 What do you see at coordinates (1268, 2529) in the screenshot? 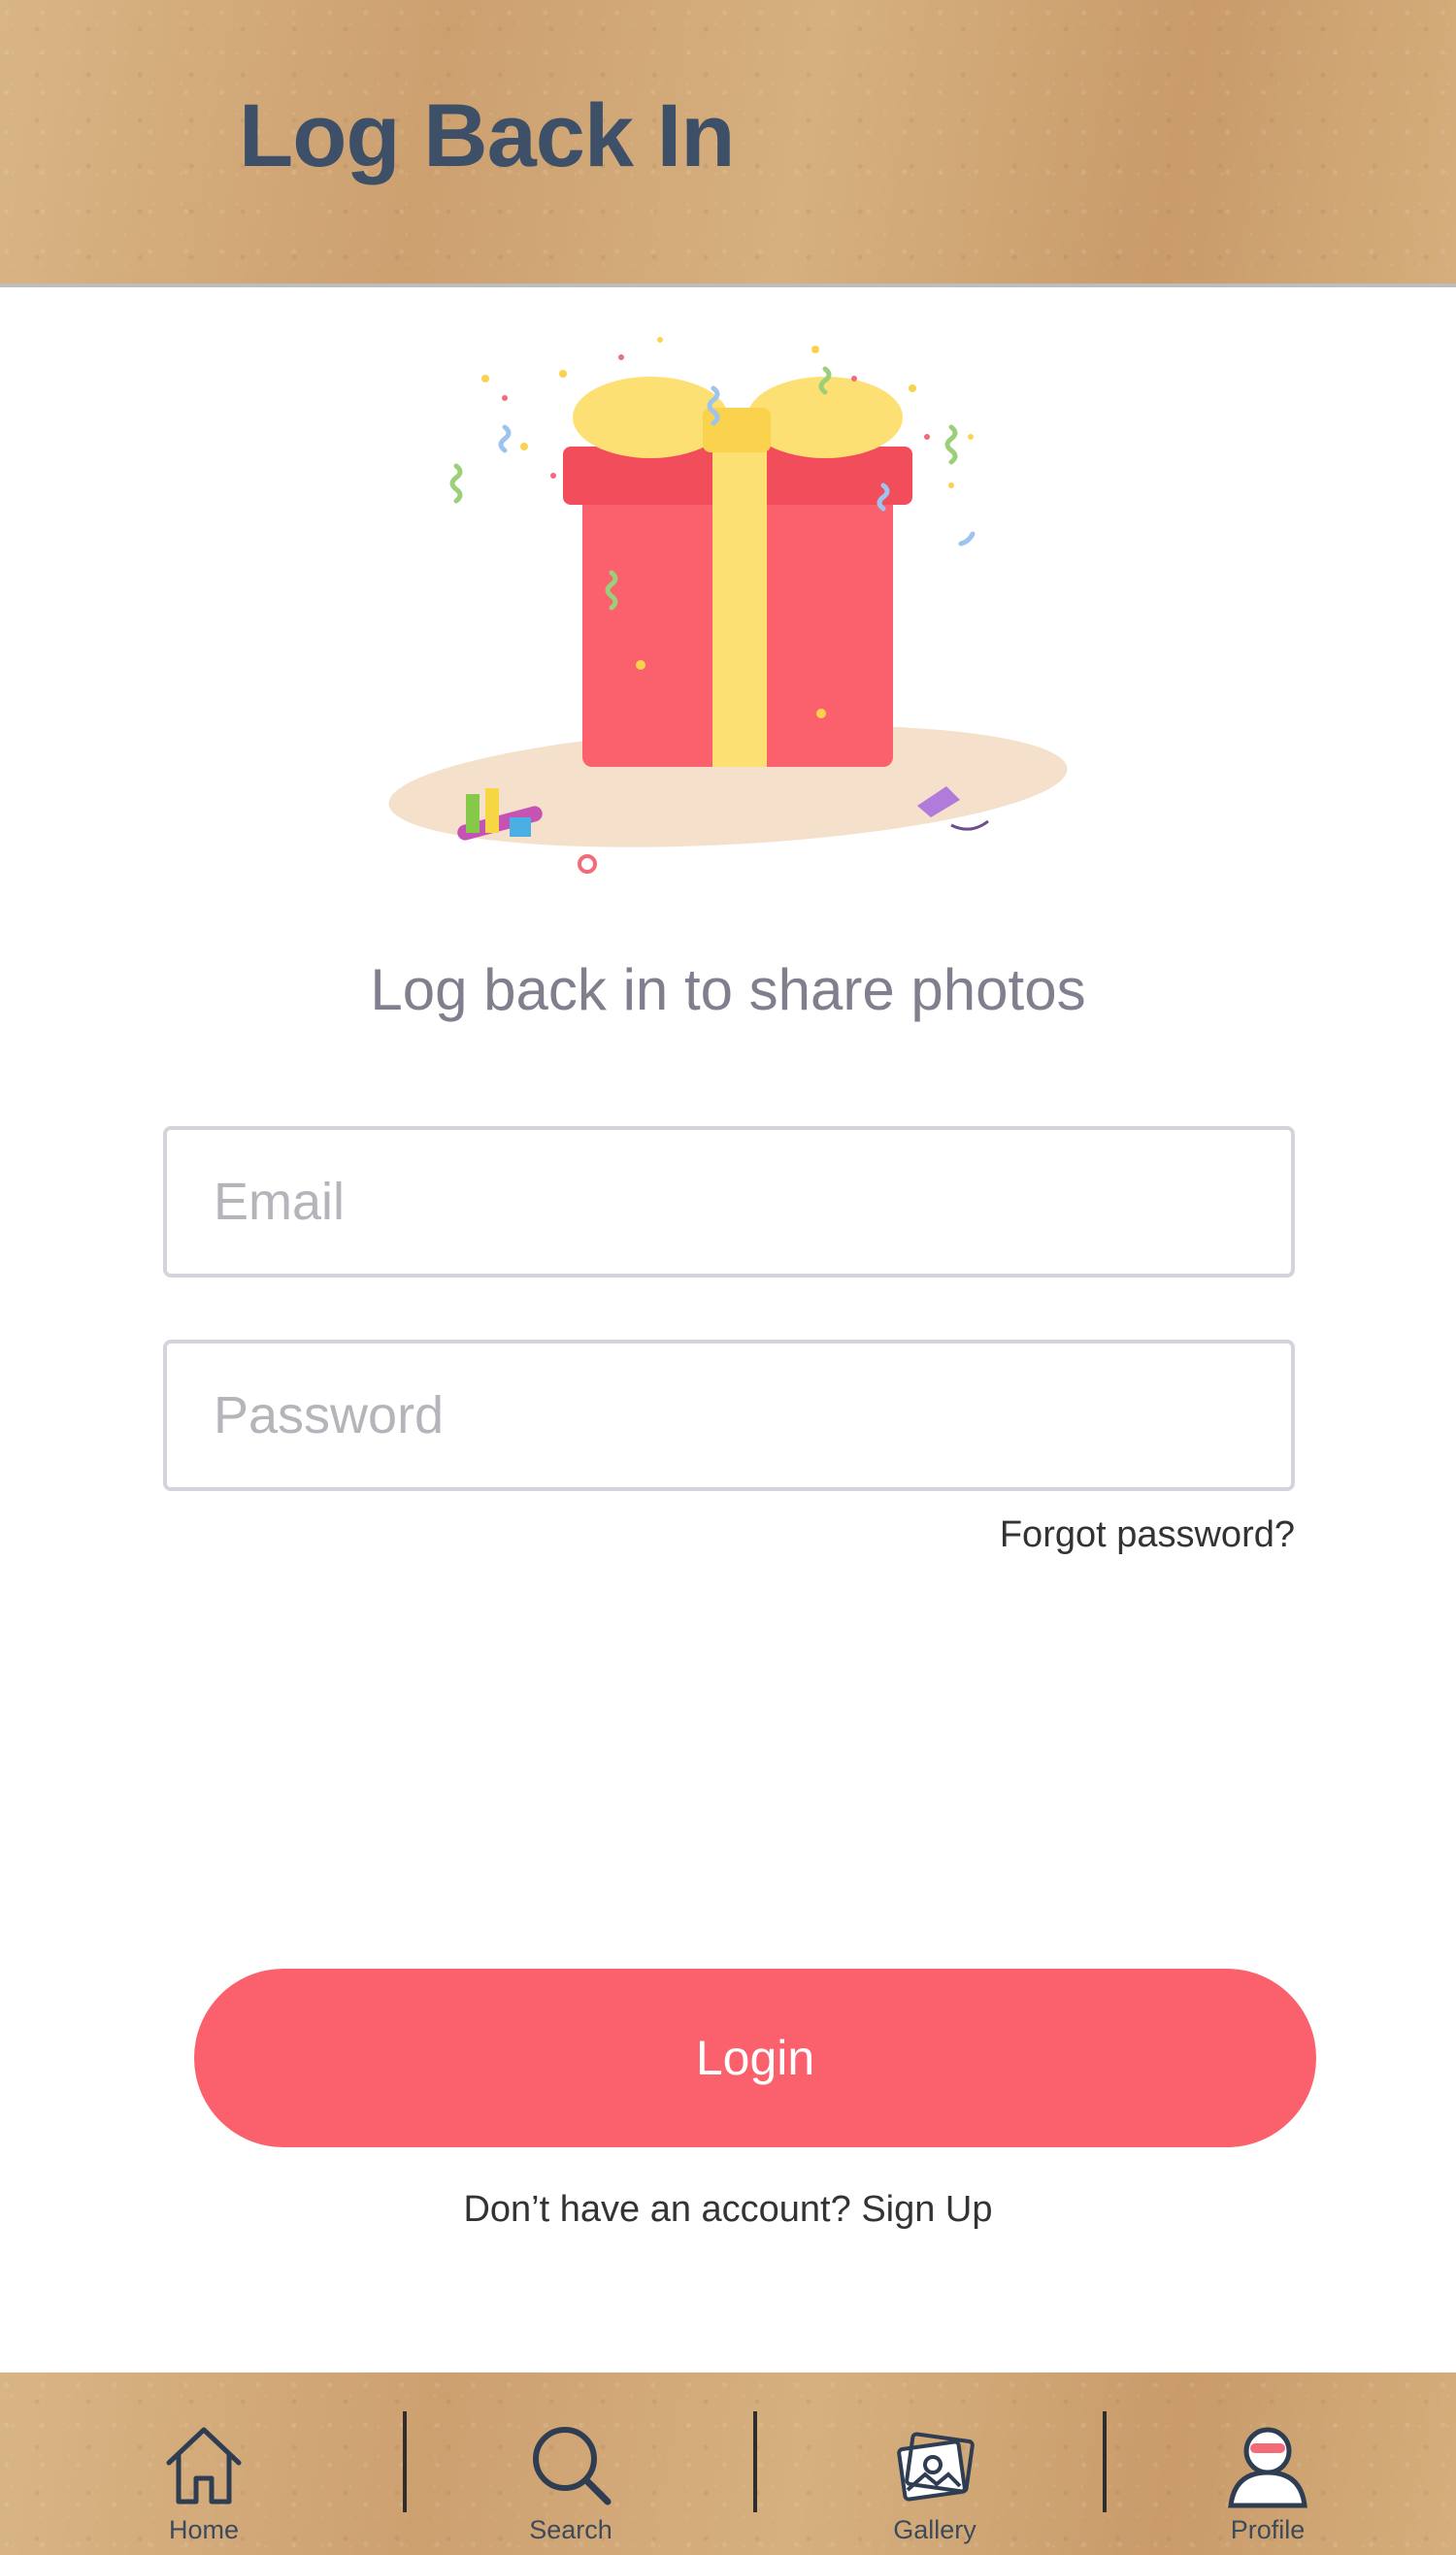
I see `tab-profile-label: Profile` at bounding box center [1268, 2529].